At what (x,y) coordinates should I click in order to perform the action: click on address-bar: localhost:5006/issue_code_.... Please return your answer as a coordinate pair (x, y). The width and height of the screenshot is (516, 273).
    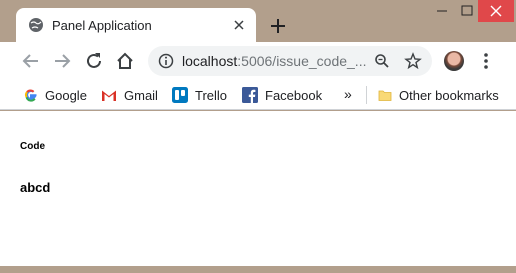
    Looking at the image, I should click on (290, 61).